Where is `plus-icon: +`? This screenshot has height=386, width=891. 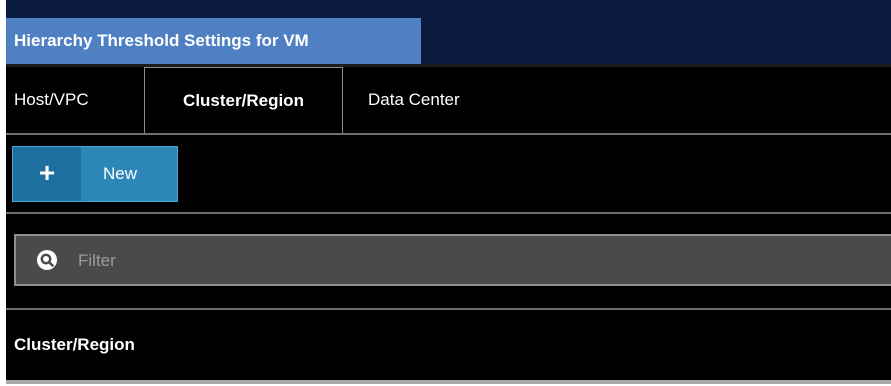
plus-icon: + is located at coordinates (47, 174).